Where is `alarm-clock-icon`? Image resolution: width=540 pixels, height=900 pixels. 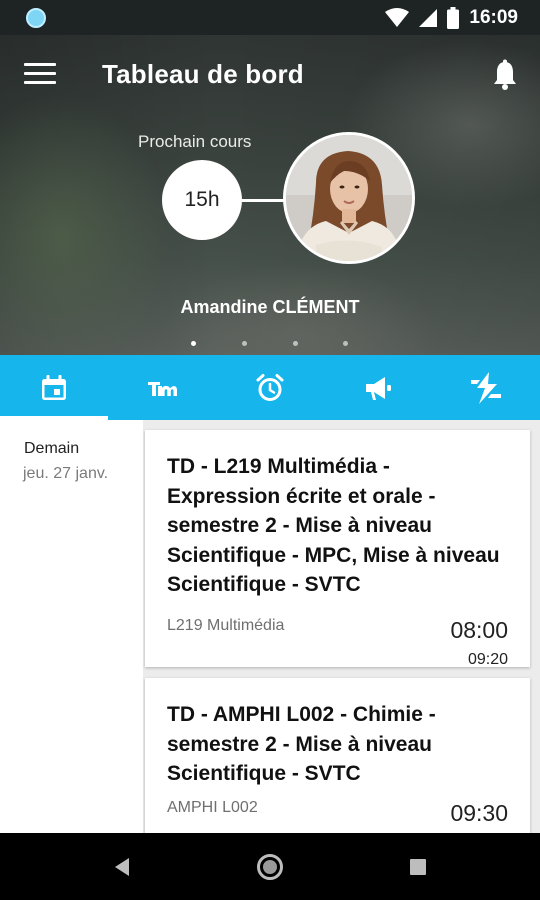
alarm-clock-icon is located at coordinates (270, 387).